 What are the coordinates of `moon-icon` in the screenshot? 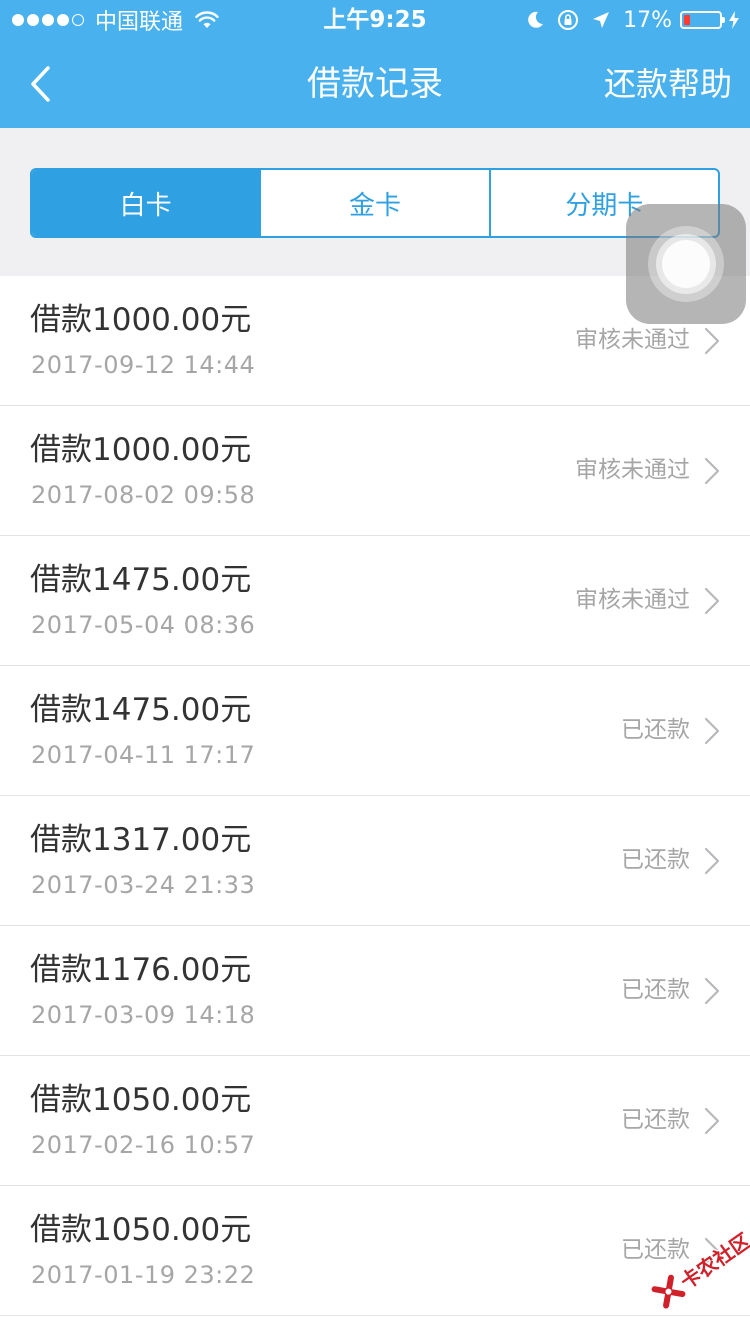 It's located at (535, 20).